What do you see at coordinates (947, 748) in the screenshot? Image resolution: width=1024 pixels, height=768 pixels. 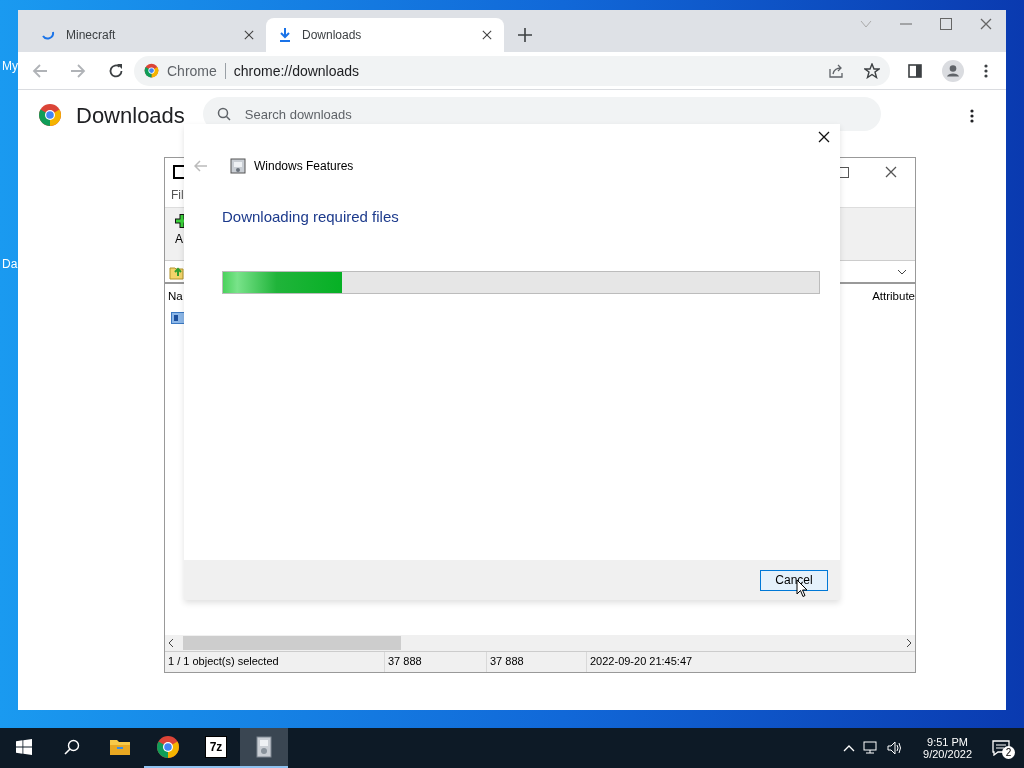 I see `clock: 9:51 PM 9/20/2022` at bounding box center [947, 748].